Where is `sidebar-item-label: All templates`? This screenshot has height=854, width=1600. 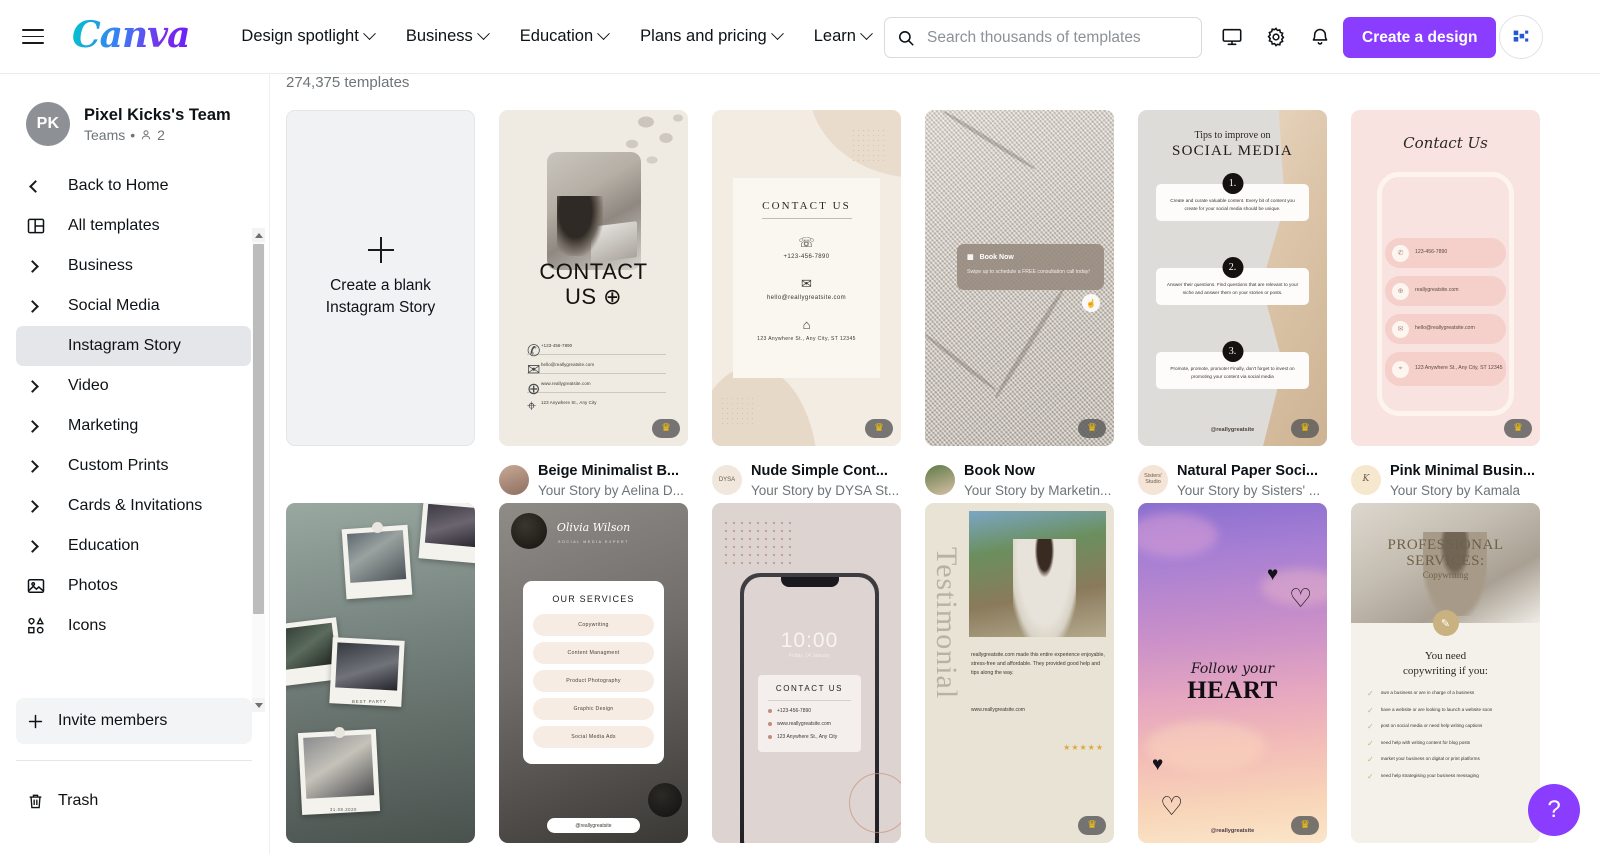
sidebar-item-label: All templates is located at coordinates (114, 225).